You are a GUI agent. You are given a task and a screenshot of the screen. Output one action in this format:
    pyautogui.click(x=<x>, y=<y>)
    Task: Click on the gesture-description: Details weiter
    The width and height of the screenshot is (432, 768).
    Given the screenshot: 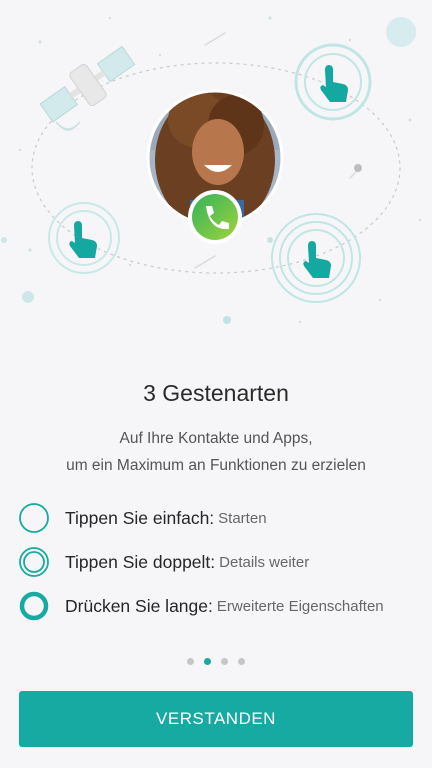 What is the action you would take?
    pyautogui.click(x=264, y=562)
    